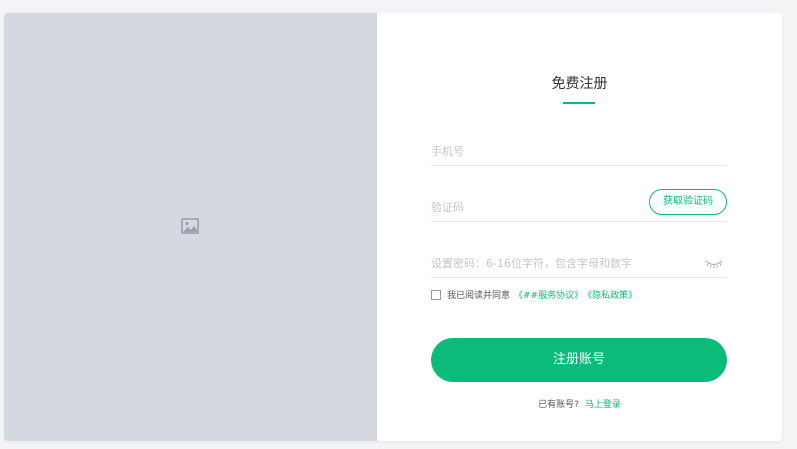 This screenshot has width=797, height=449. What do you see at coordinates (548, 294) in the screenshot?
I see `service-agreement-link: 《##服务协议》` at bounding box center [548, 294].